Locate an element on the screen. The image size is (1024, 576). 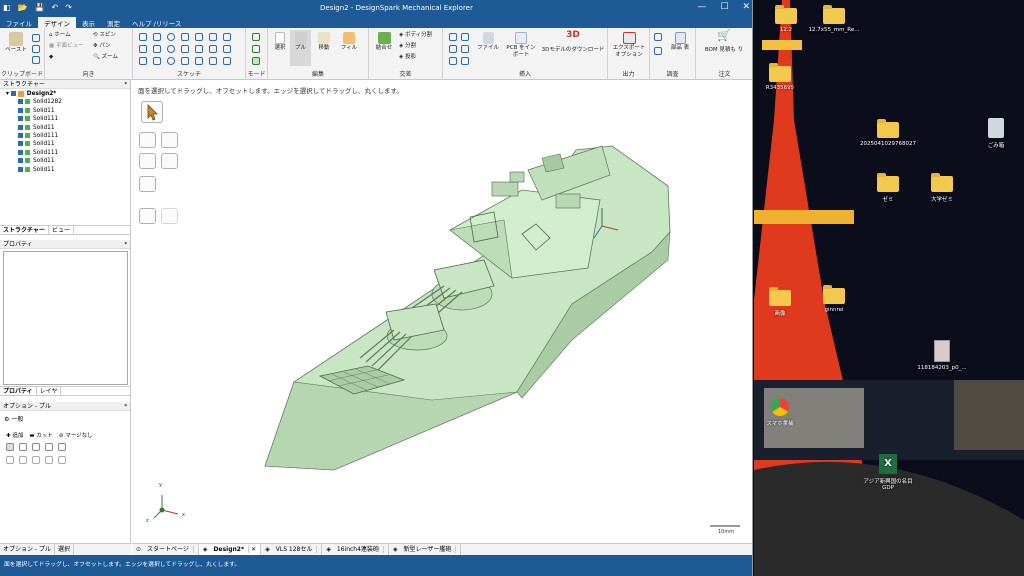
save-icon: 💾 is located at coordinates (40, 7).